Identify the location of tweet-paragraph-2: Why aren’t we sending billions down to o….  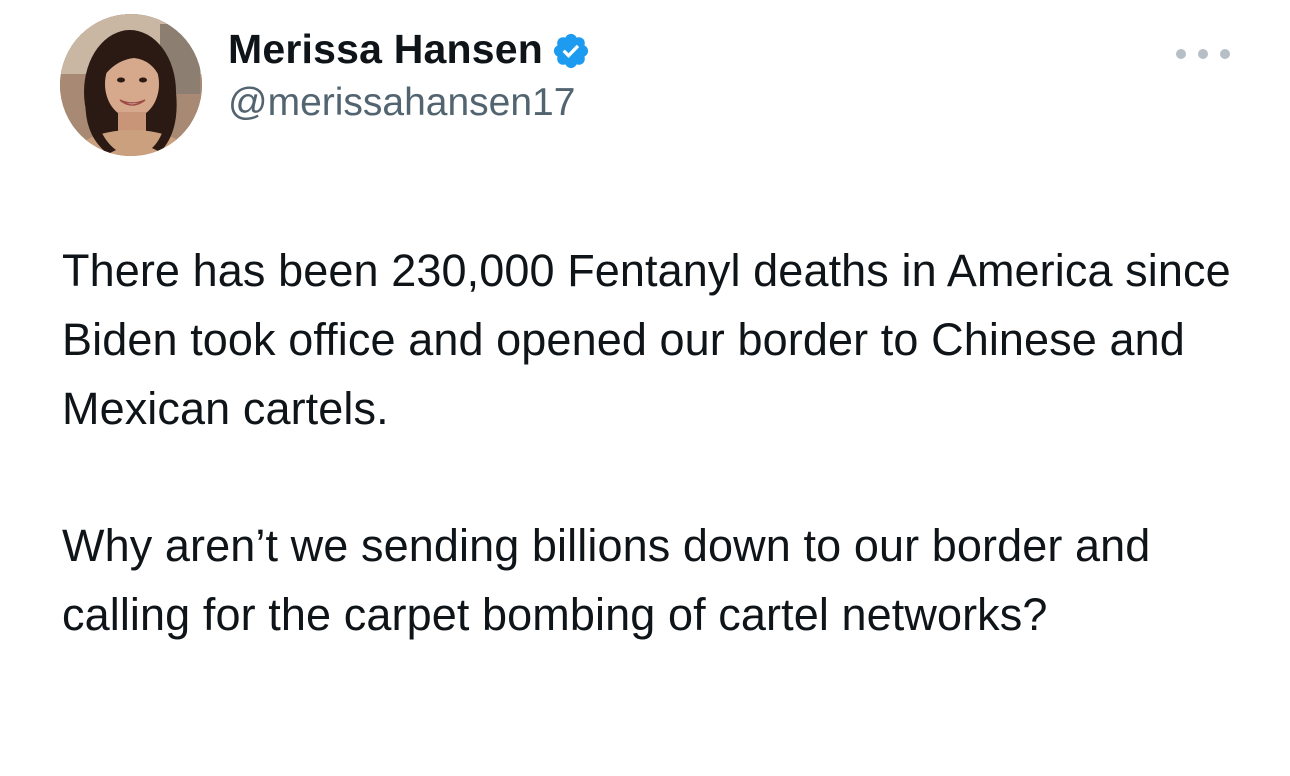
(606, 580).